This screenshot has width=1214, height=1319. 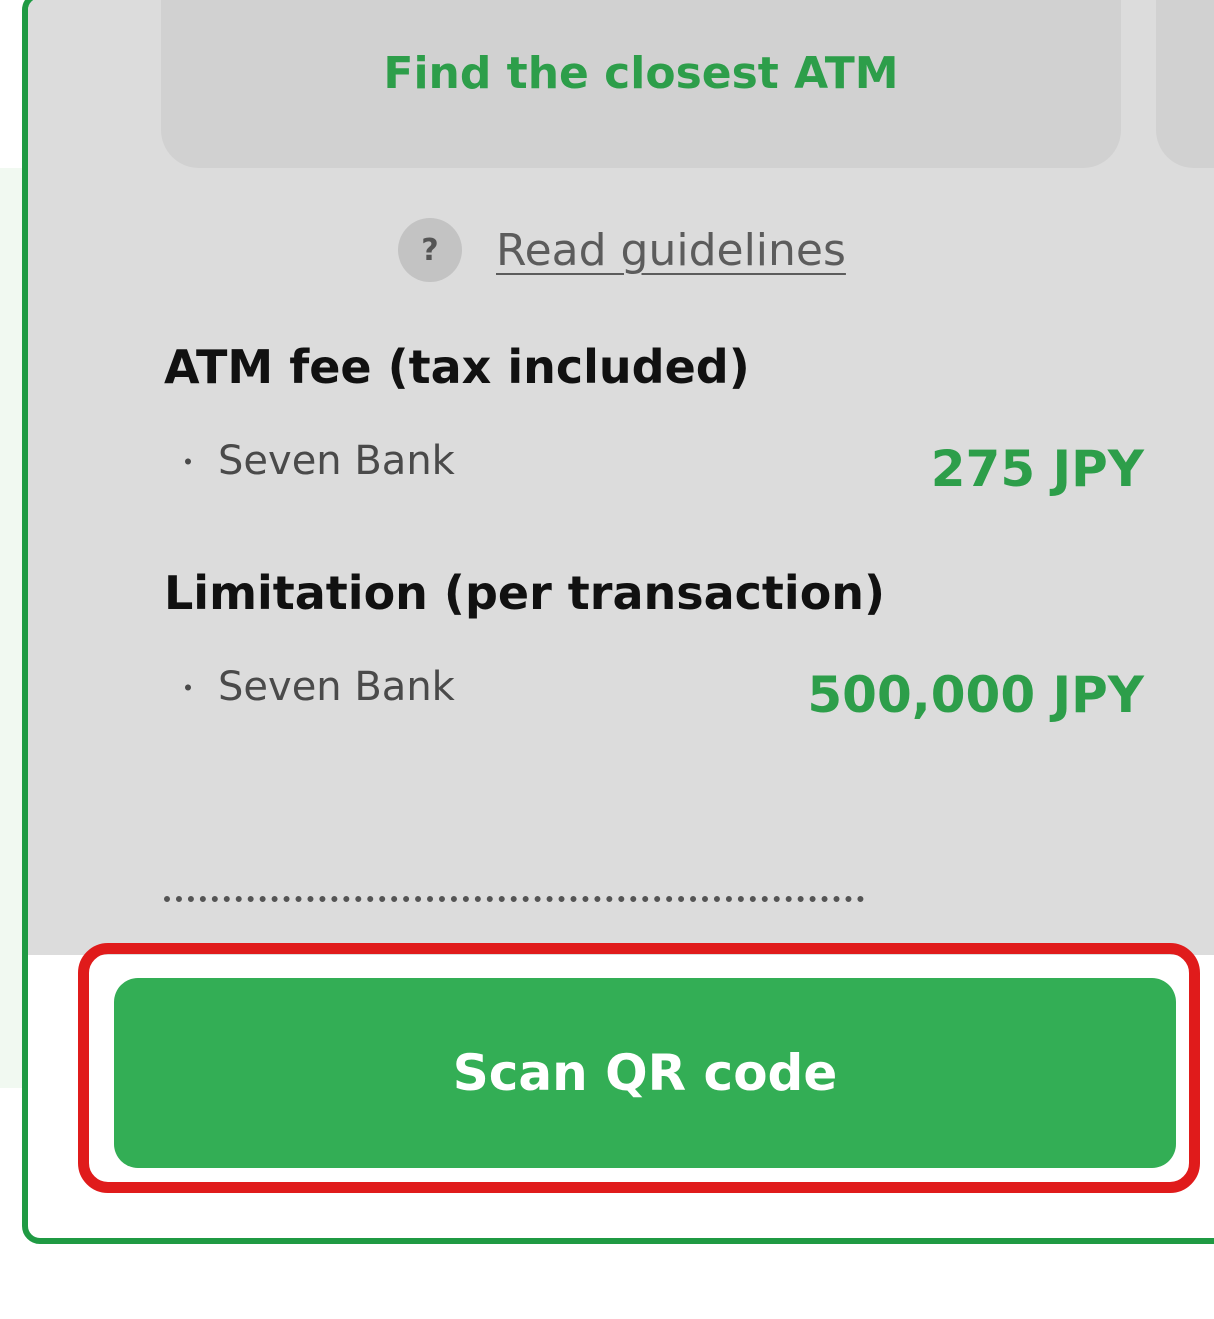 I want to click on secondary-card, so click(x=1185, y=84).